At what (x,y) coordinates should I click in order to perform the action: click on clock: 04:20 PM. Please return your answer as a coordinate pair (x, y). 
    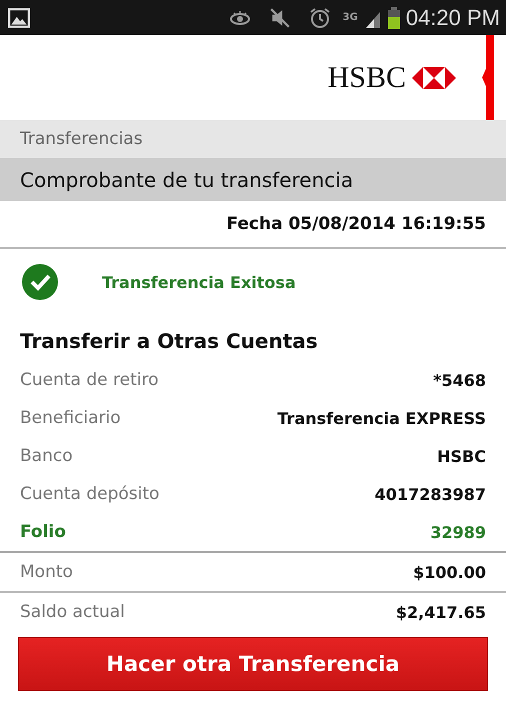
    Looking at the image, I should click on (453, 17).